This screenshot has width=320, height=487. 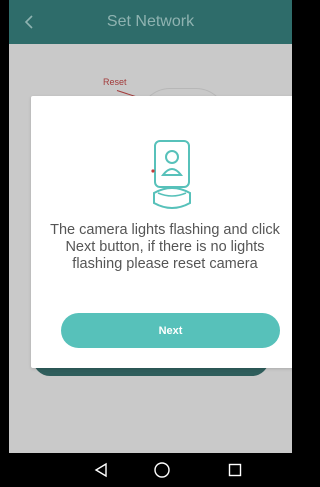 I want to click on next-button: Next, so click(x=170, y=330).